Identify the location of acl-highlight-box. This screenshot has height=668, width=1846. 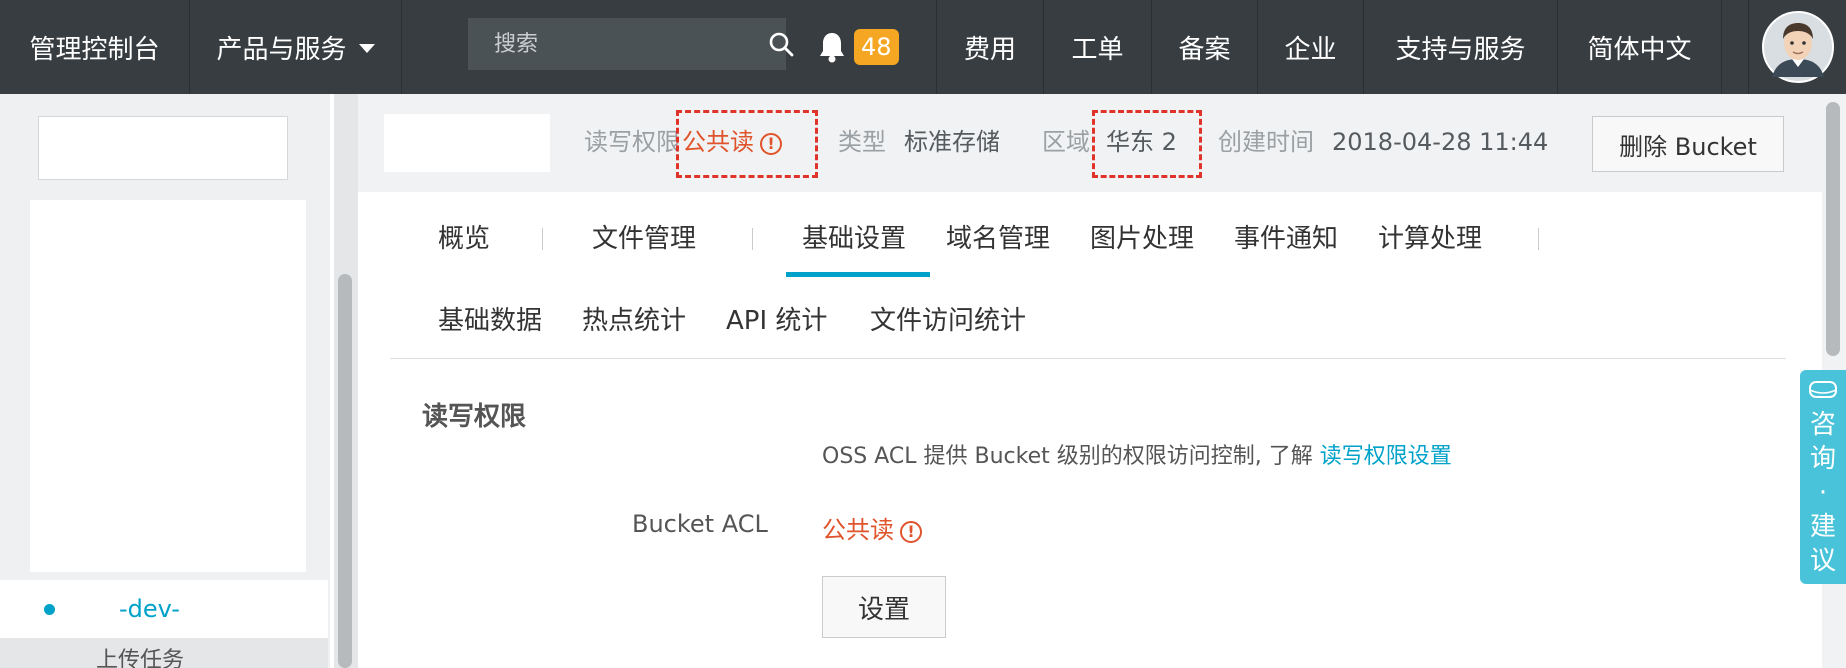
(747, 144).